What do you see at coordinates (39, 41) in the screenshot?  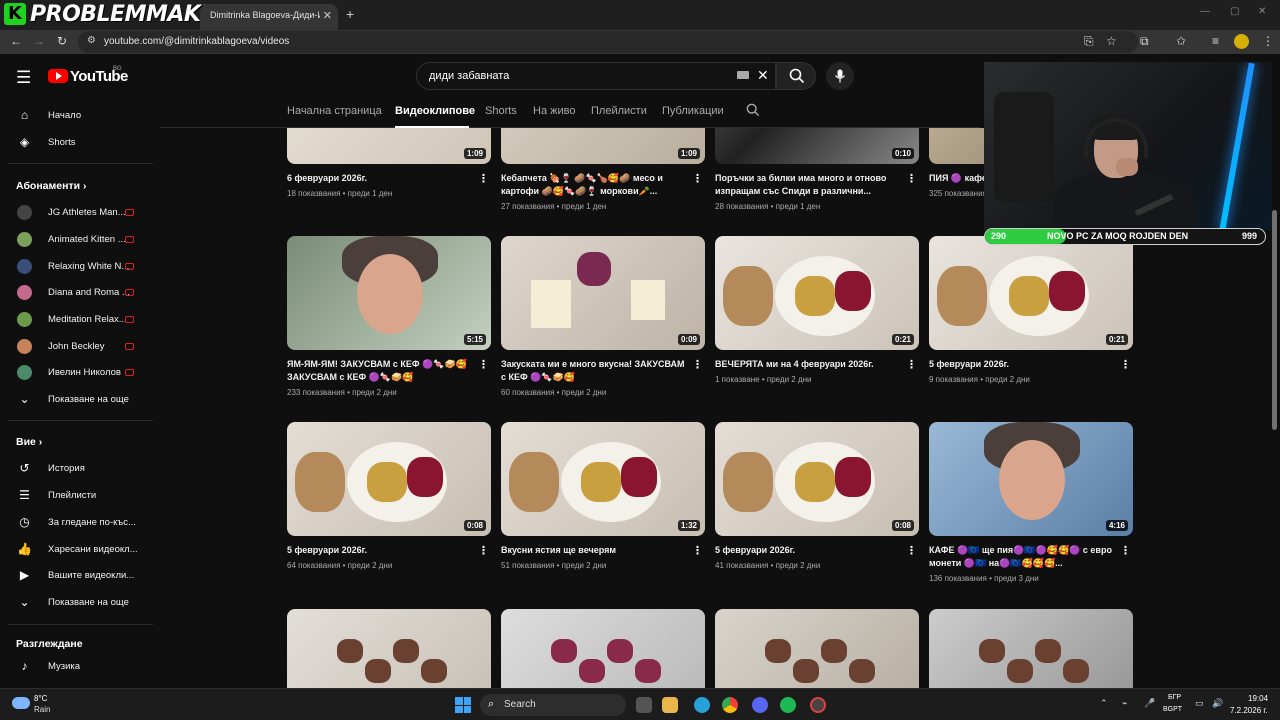 I see `forward-icon: →` at bounding box center [39, 41].